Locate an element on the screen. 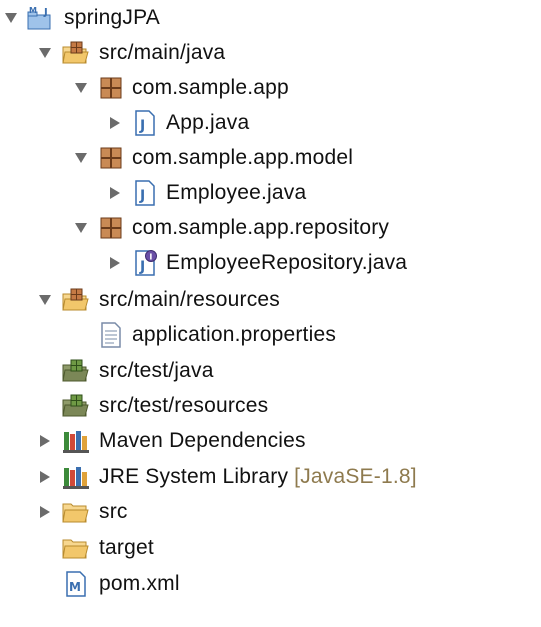  tree-row-project: M J springJPA is located at coordinates (270, 18).